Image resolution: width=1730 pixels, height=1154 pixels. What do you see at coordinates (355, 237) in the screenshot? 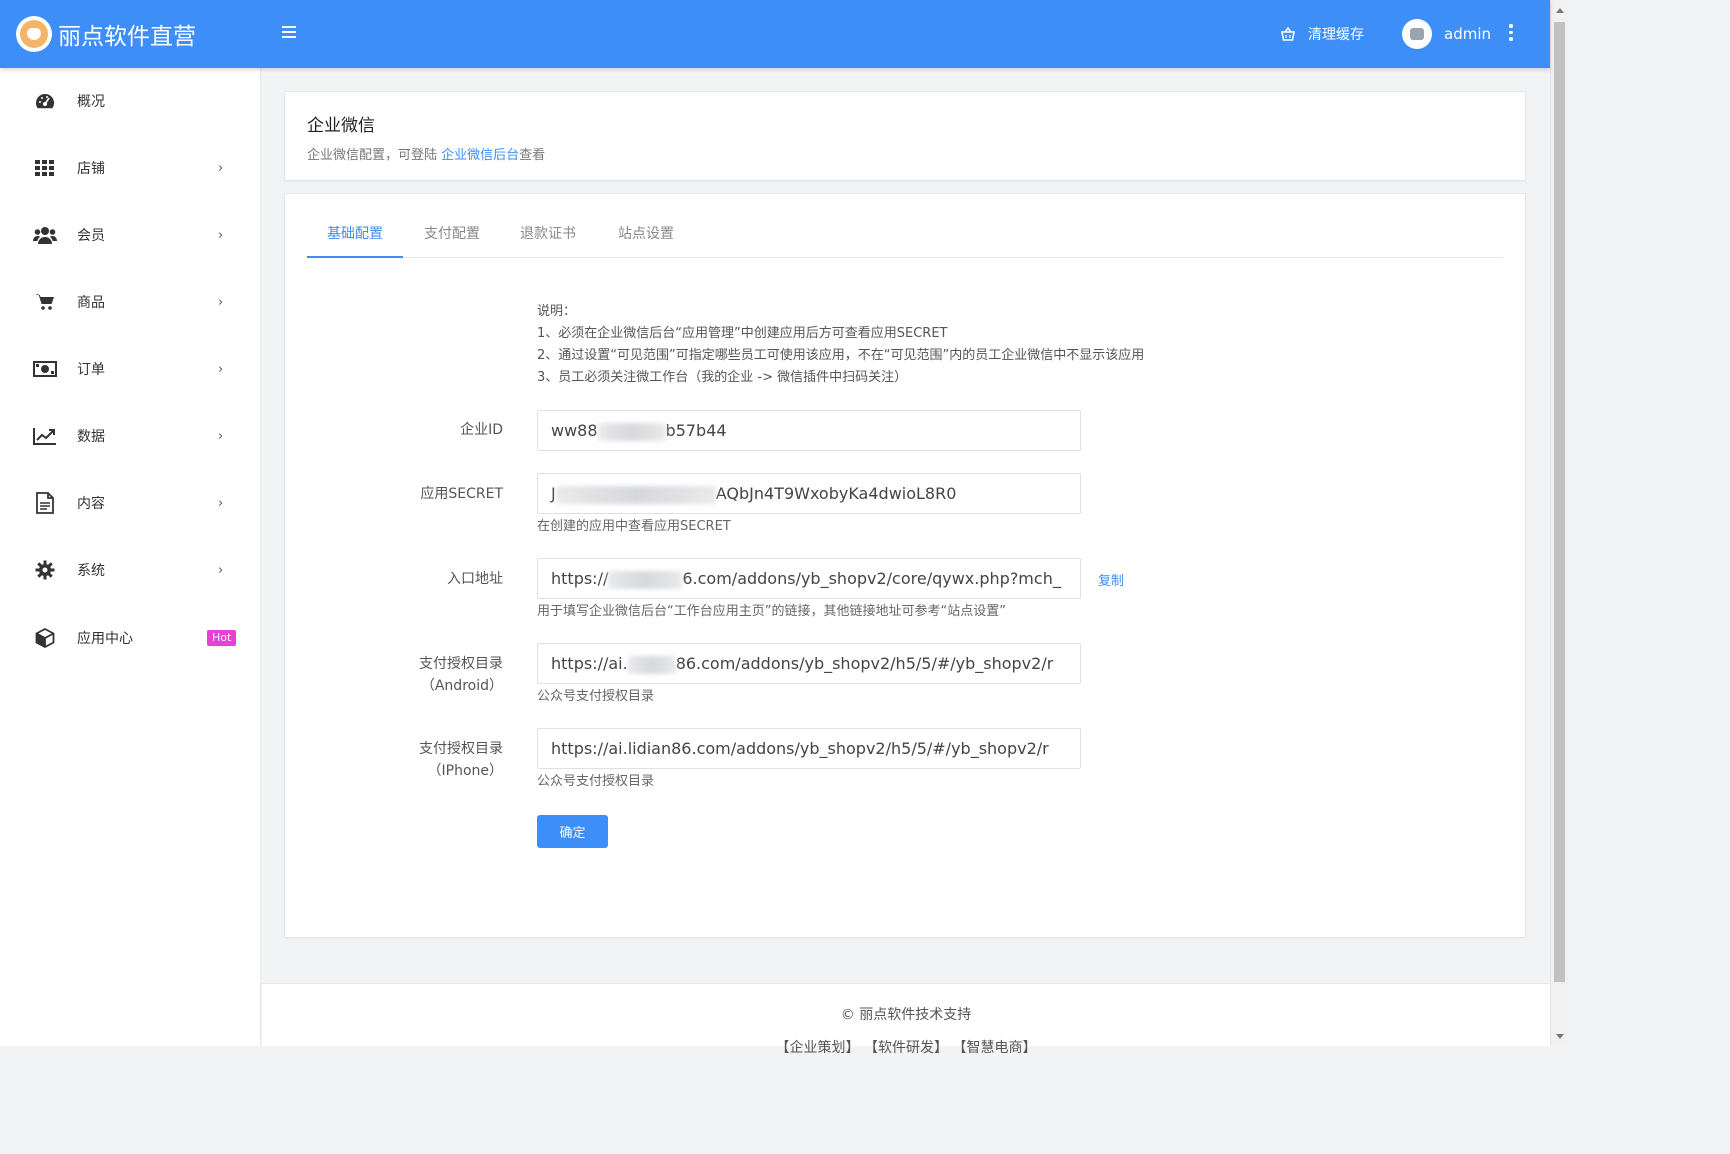
I see `tab-basic-config: 基础配置` at bounding box center [355, 237].